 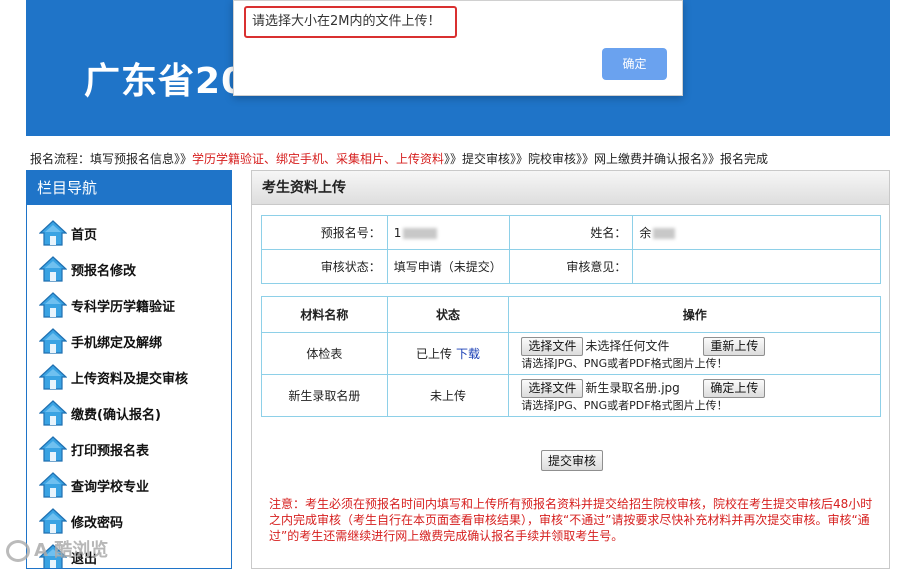 What do you see at coordinates (318, 159) in the screenshot?
I see `flow-current-step: 学历学籍验证、绑定手机、采集相片、上传资料` at bounding box center [318, 159].